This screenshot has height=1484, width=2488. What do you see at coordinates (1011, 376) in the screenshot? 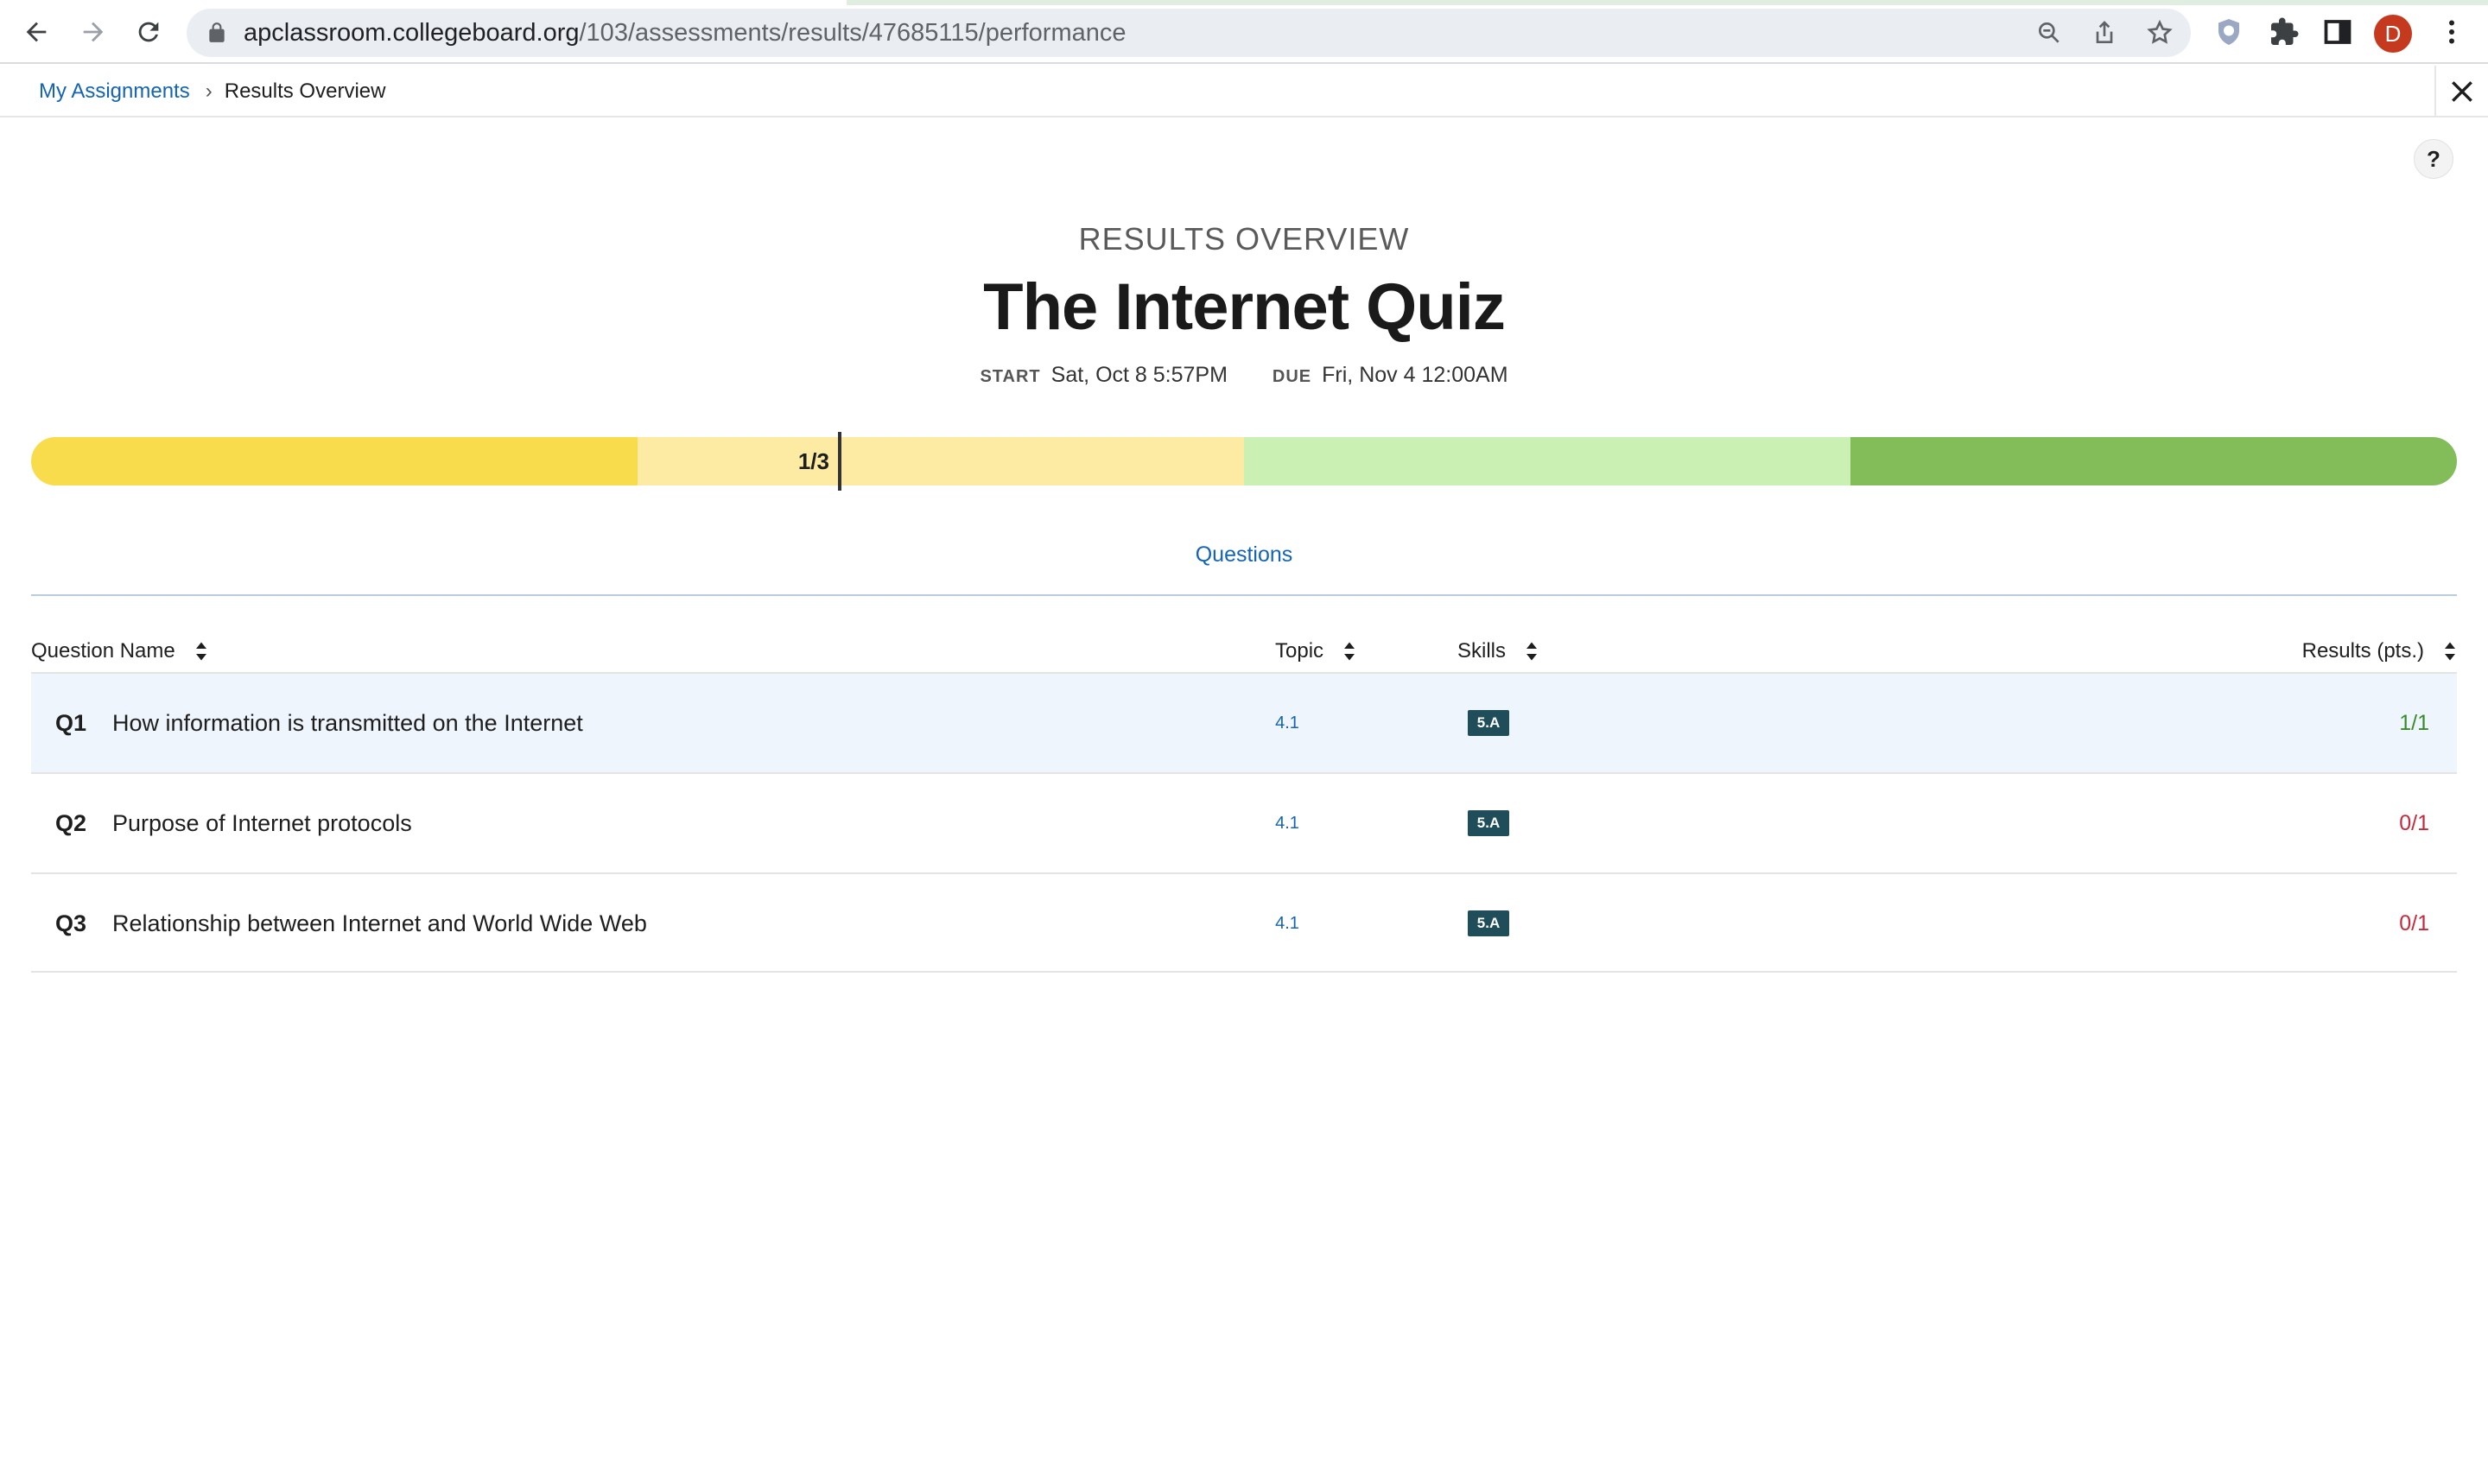
I see `start-label: START` at bounding box center [1011, 376].